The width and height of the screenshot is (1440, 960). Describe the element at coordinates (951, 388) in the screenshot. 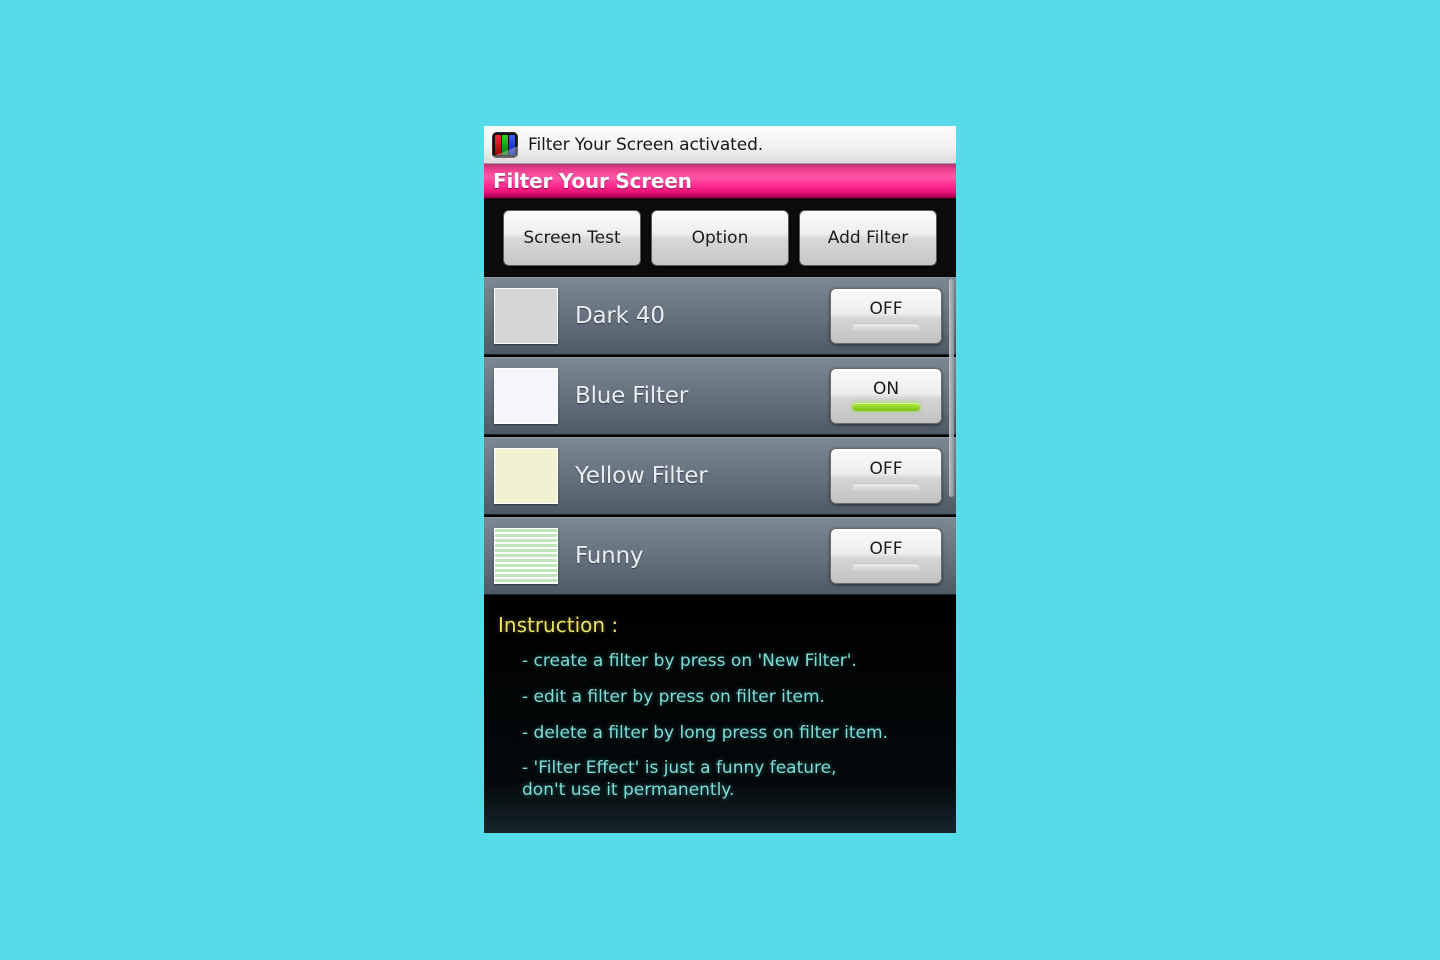

I see `list-scrollbar` at that location.